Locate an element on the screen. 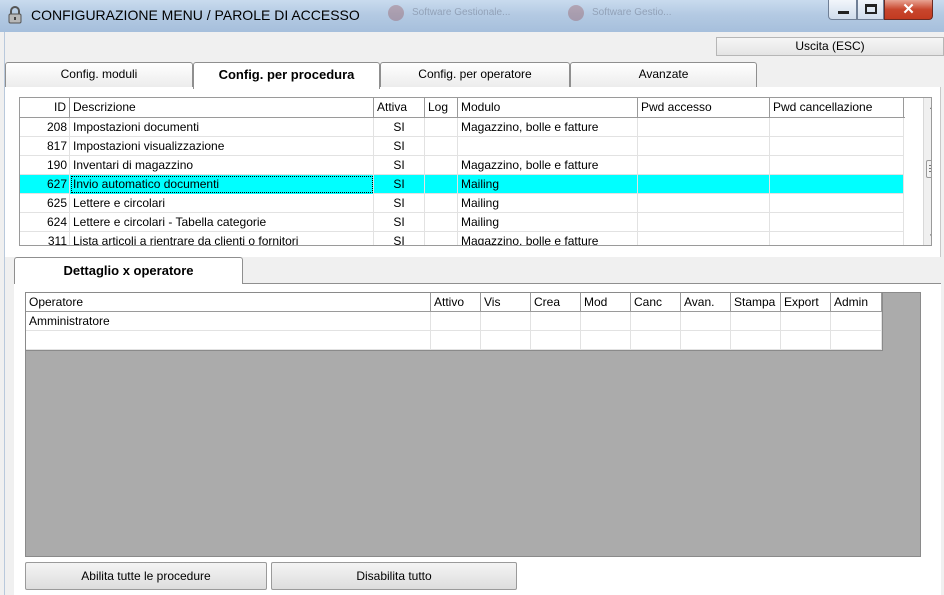 The height and width of the screenshot is (595, 944). cell-descrizione: Invio automatico documenti is located at coordinates (222, 184).